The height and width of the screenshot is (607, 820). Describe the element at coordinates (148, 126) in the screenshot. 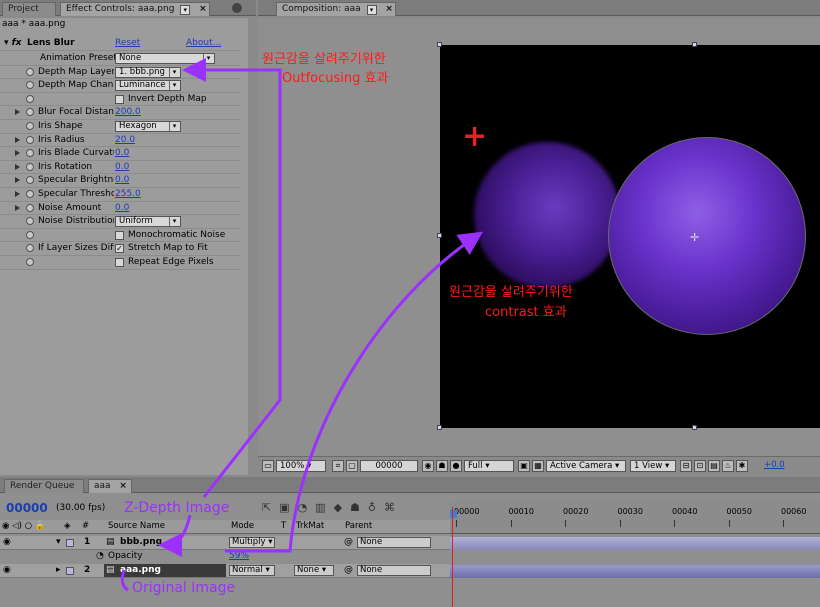

I see `param-select: Hexagon ▾` at that location.